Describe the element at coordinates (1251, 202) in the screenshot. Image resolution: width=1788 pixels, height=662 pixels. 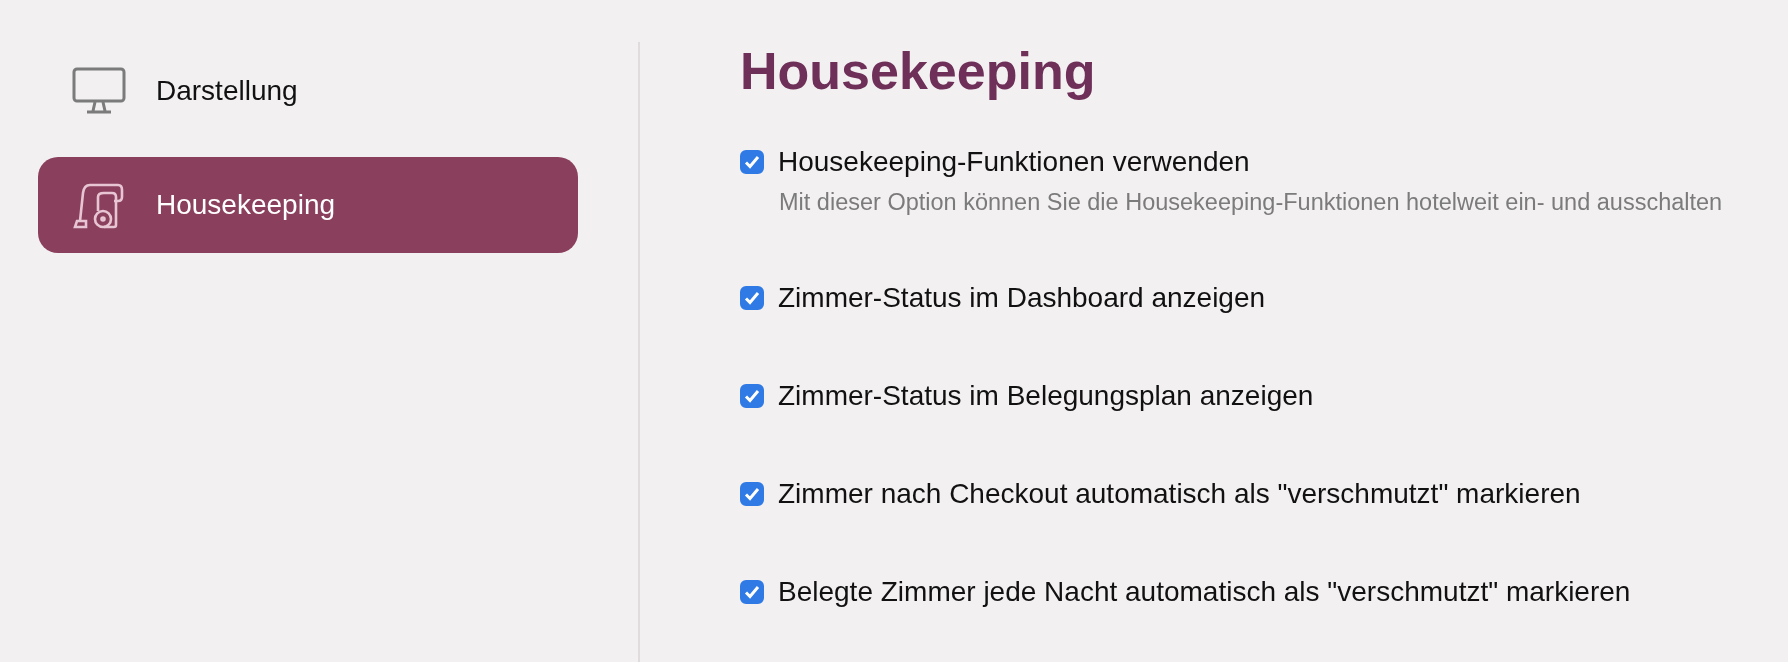
I see `option-description: Mit dieser Option können Sie die Housekeeping-Funktionen hotelweit ein- und ausschalten` at that location.